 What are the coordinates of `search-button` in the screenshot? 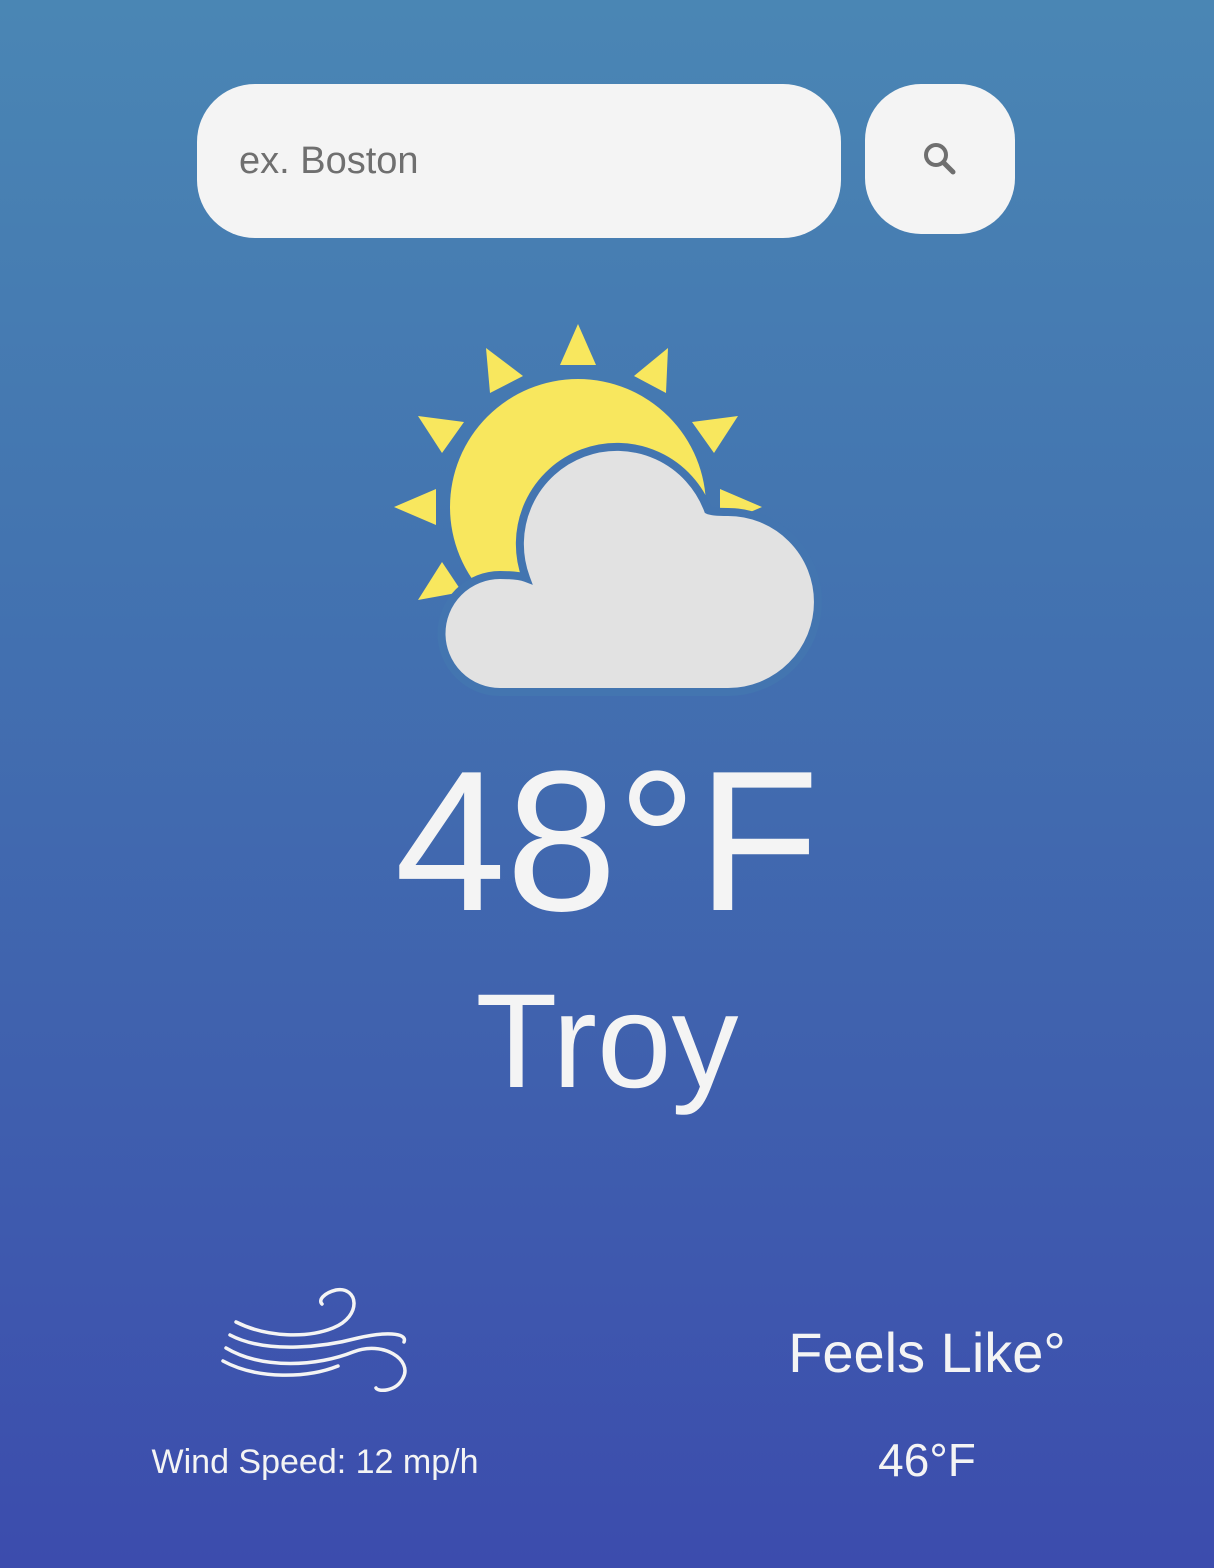 It's located at (940, 159).